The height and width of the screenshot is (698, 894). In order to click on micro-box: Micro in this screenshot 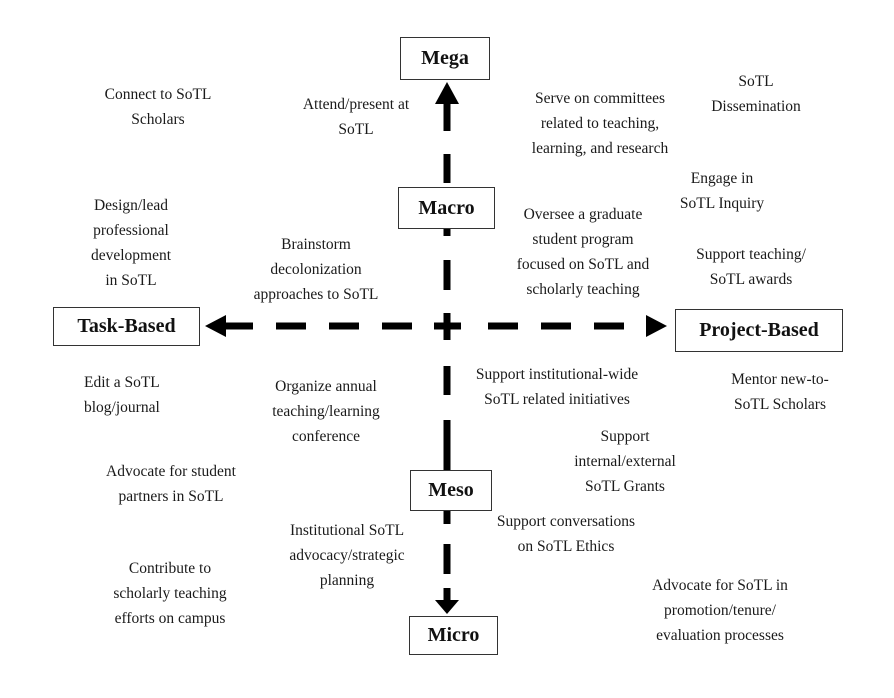, I will do `click(453, 635)`.